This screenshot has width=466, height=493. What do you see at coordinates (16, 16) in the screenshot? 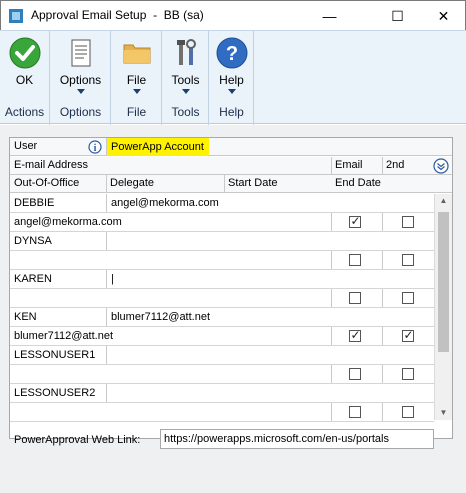
I see `app-icon` at bounding box center [16, 16].